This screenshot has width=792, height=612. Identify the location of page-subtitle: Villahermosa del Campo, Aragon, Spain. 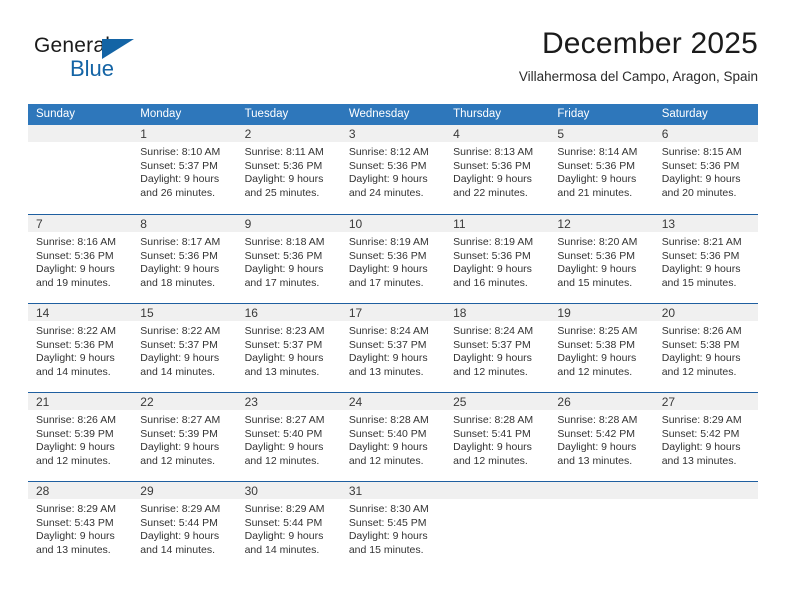
(638, 76).